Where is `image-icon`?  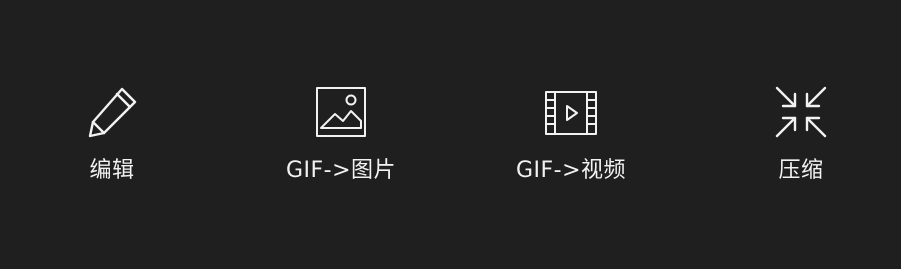
image-icon is located at coordinates (341, 112).